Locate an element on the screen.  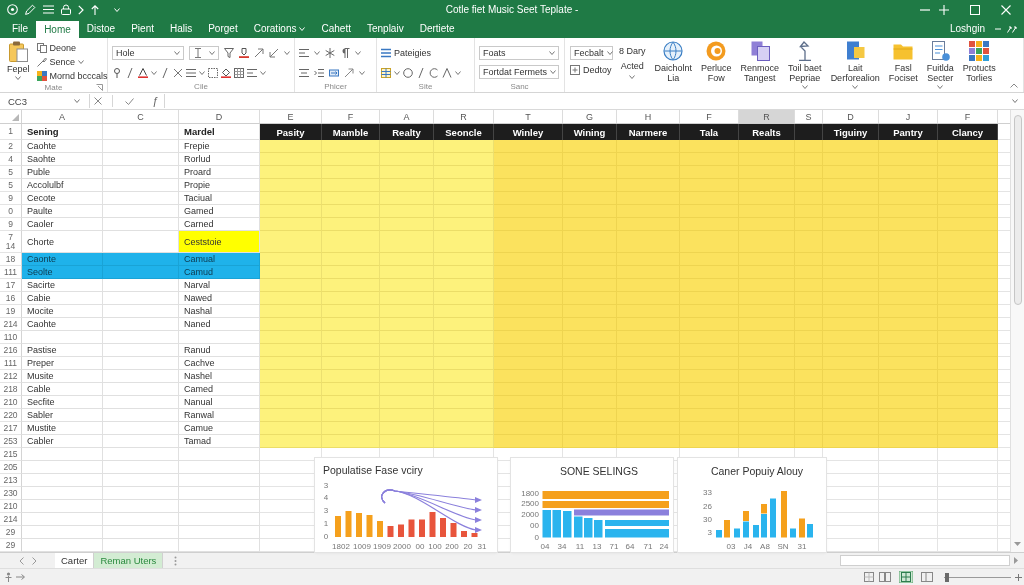
pilcrow-icon is located at coordinates (345, 53).